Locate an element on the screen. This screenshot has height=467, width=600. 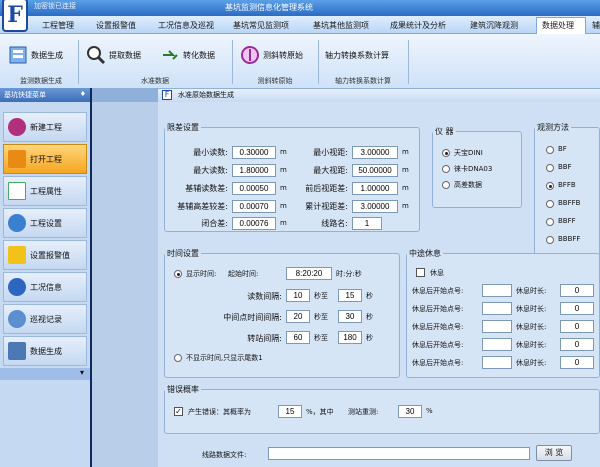
read-interval-max-input is located at coordinates (350, 295).